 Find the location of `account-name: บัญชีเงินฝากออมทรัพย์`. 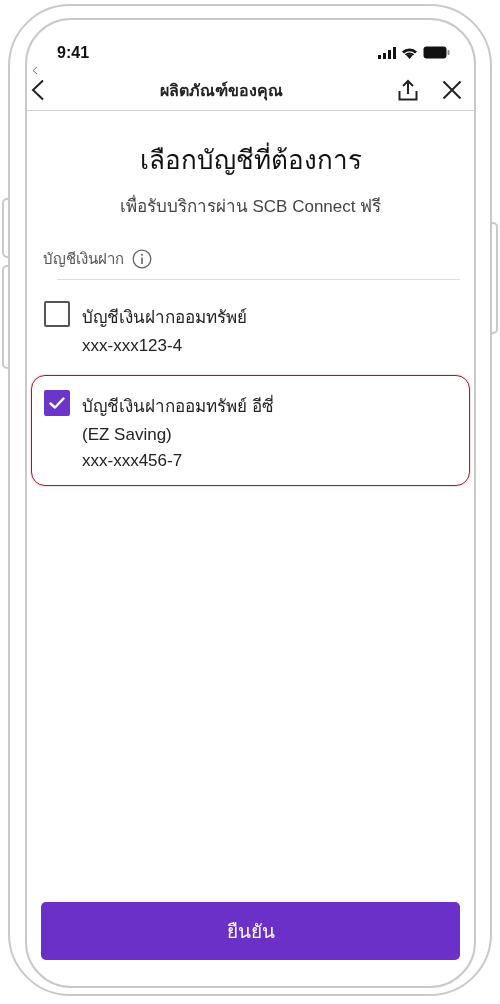

account-name: บัญชีเงินฝากออมทรัพย์ is located at coordinates (164, 318).